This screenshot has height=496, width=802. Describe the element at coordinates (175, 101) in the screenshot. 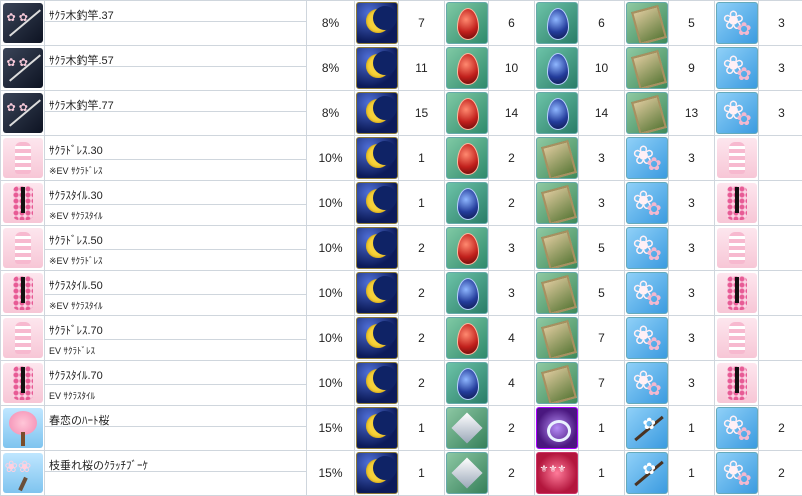

I see `item-name: ｻｸﾗ木釣竿.77` at that location.